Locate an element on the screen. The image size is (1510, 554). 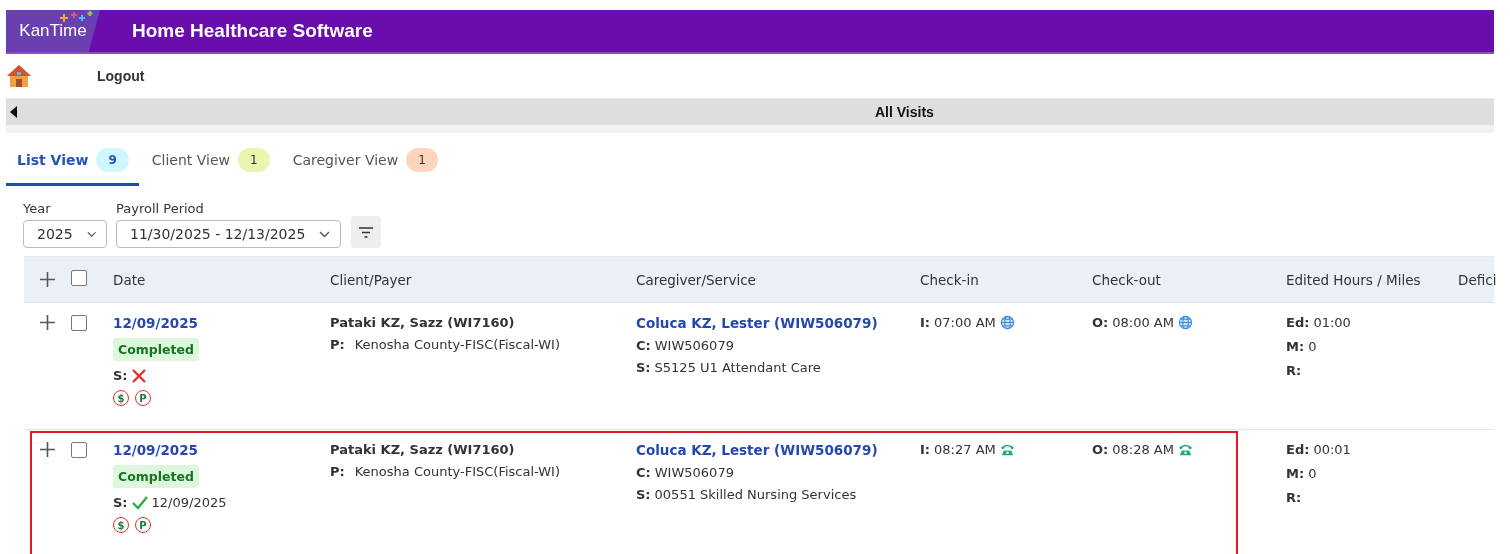
check-in-time: 07:00 AM is located at coordinates (965, 322).